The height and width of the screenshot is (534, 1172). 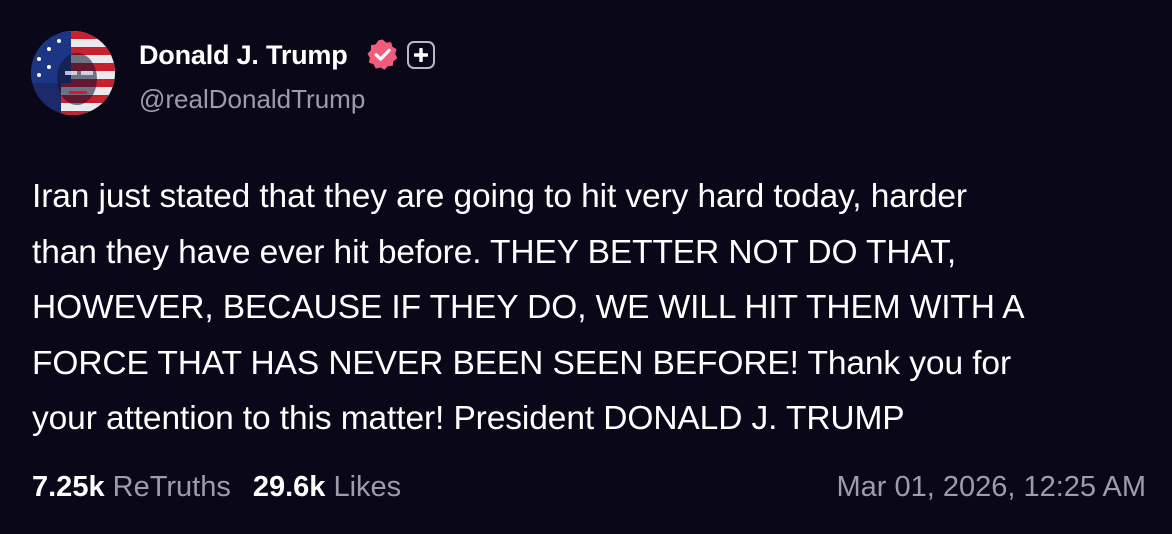 What do you see at coordinates (252, 99) in the screenshot?
I see `author-handle: @realDonaldTrump` at bounding box center [252, 99].